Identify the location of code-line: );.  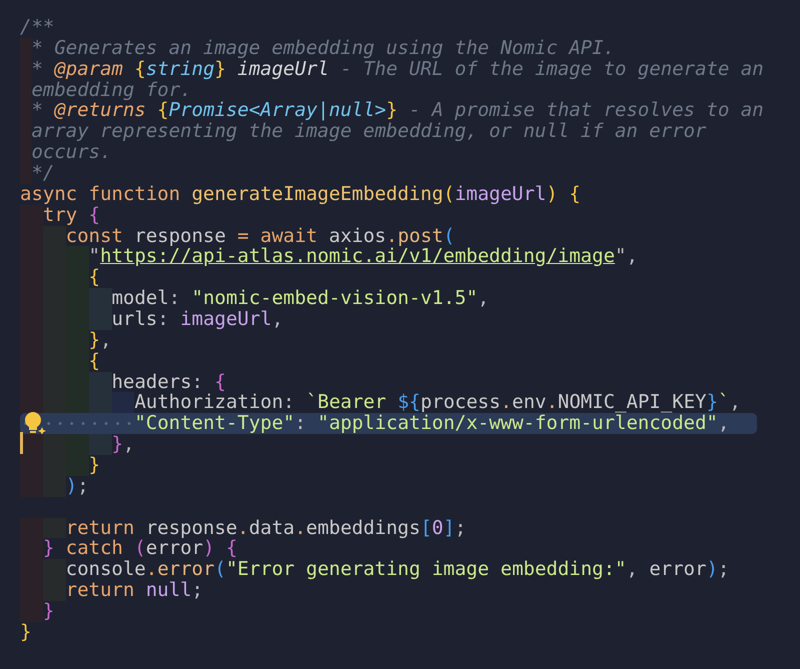
(54, 486).